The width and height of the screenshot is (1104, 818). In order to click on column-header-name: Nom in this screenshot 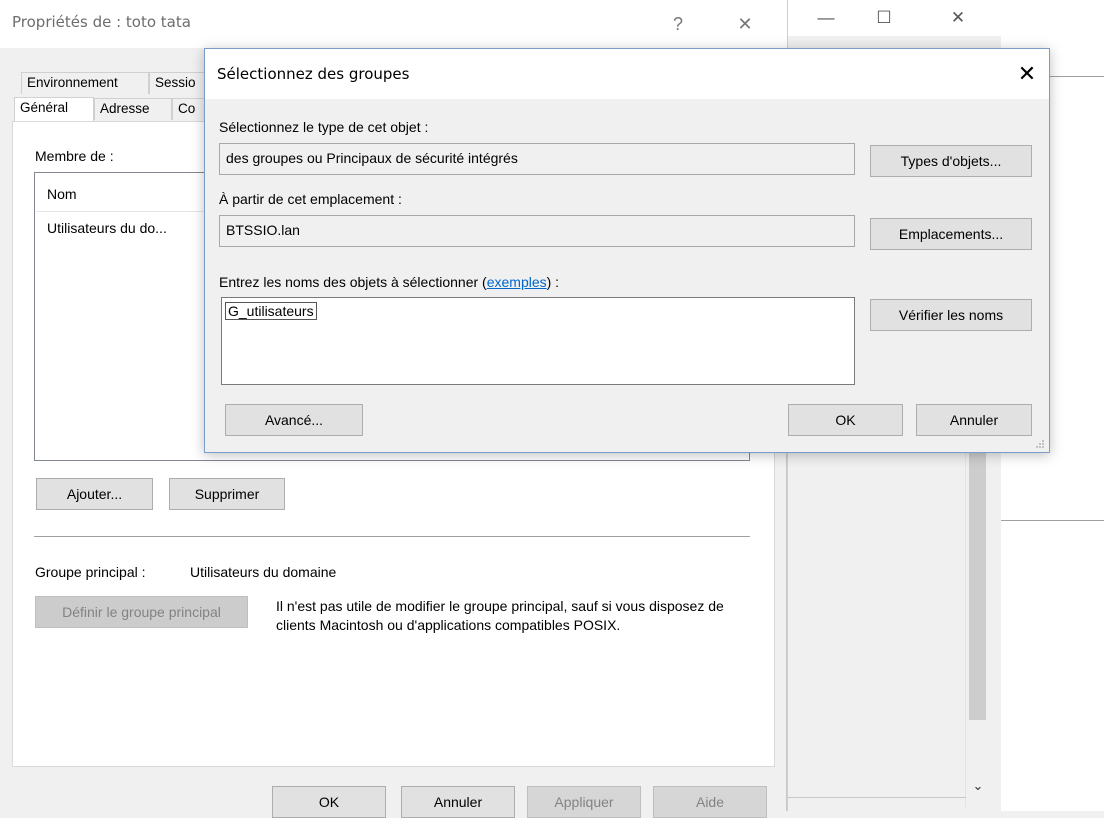, I will do `click(62, 194)`.